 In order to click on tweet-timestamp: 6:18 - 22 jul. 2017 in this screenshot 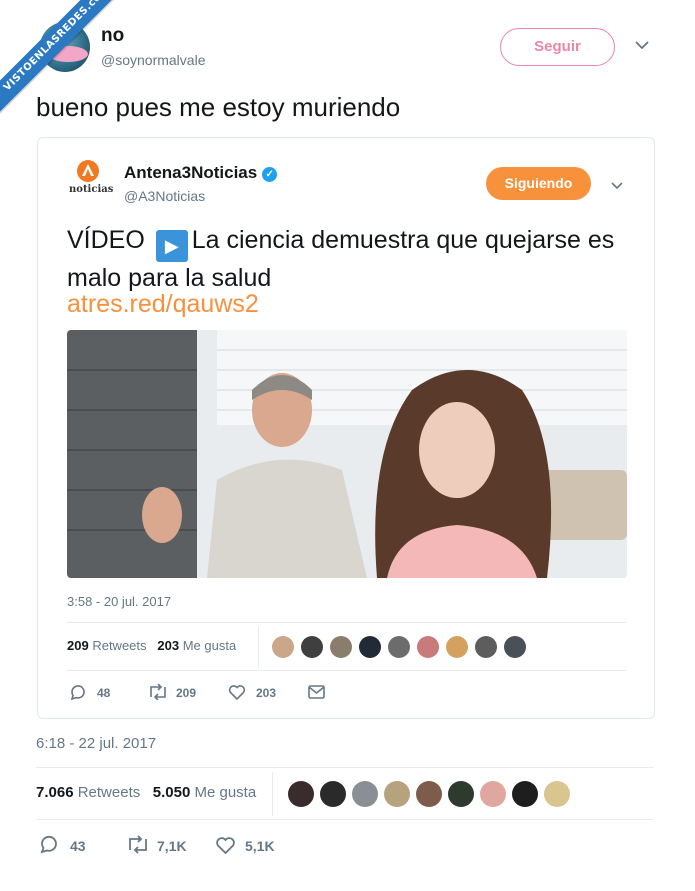, I will do `click(96, 743)`.